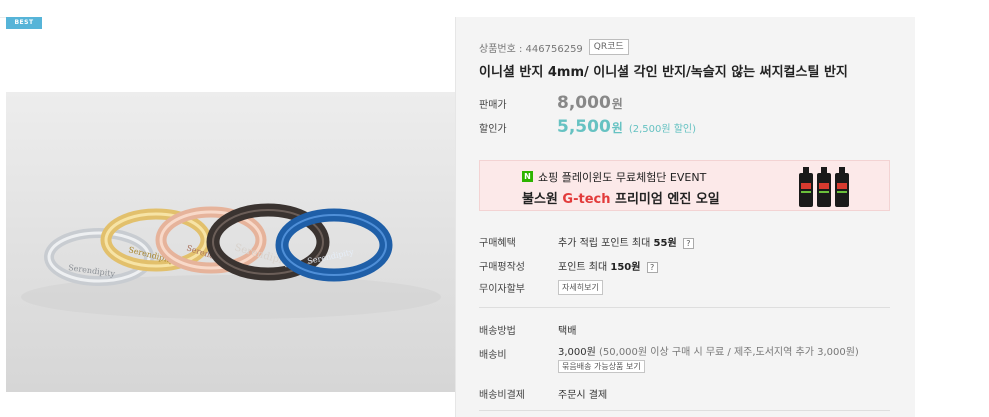  What do you see at coordinates (665, 243) in the screenshot?
I see `purchase-benefit-amount: 55원` at bounding box center [665, 243].